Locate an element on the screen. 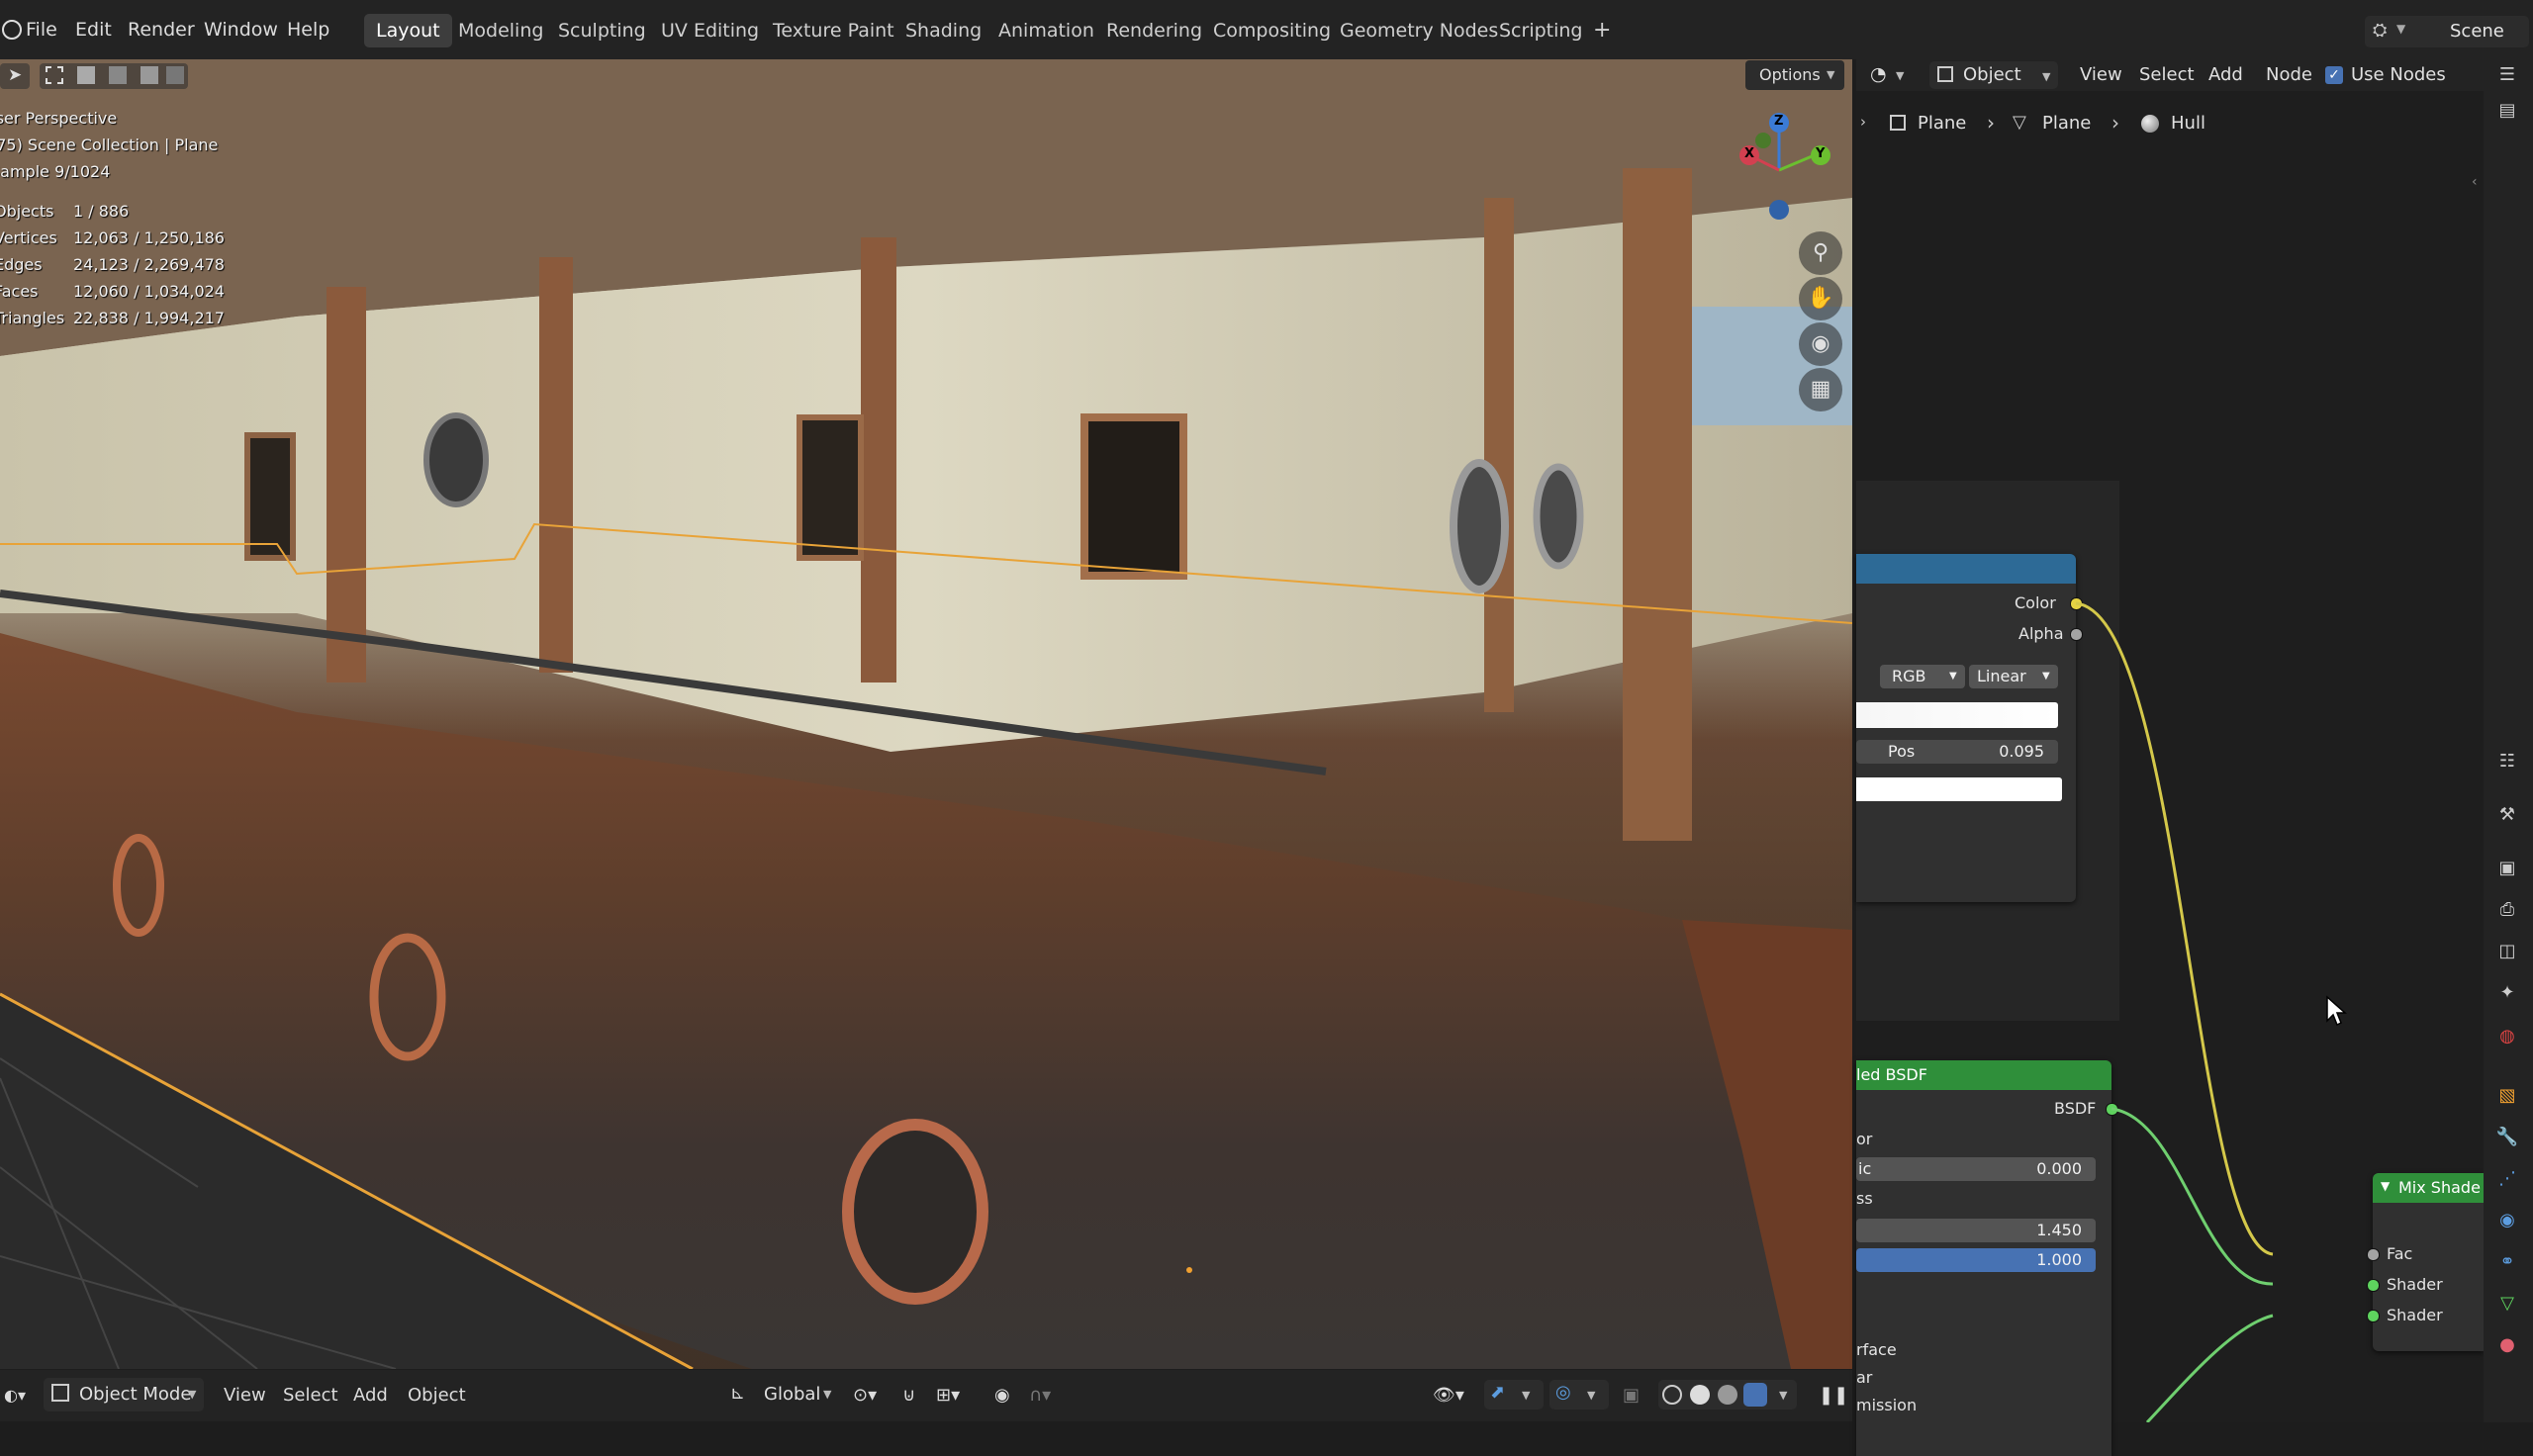  menu-object: Object is located at coordinates (437, 1395).